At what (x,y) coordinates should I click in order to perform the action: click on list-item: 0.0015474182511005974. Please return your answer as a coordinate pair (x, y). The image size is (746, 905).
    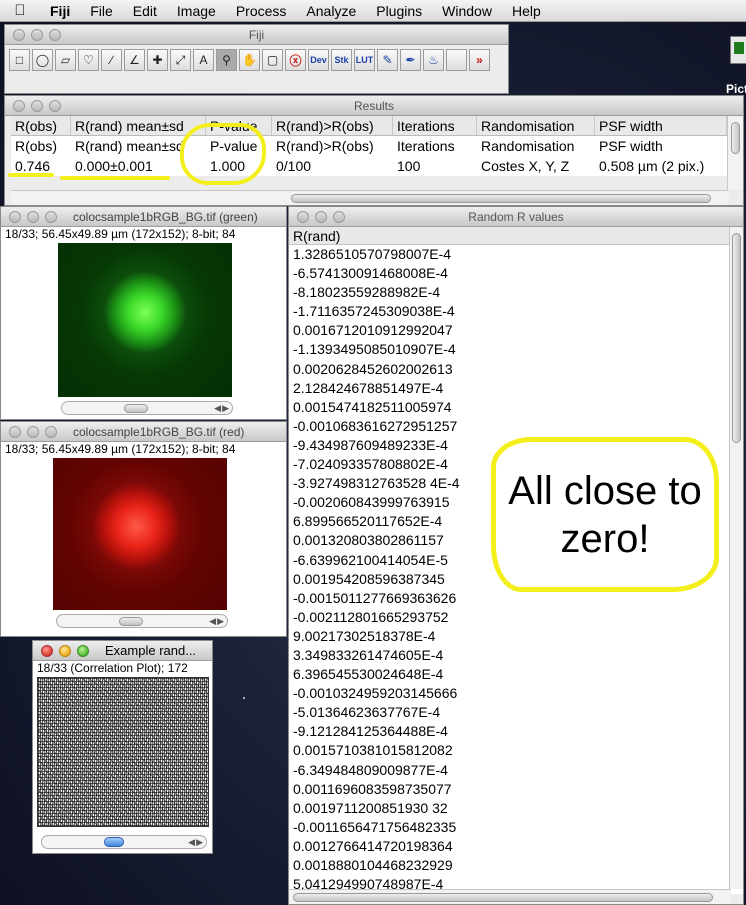
    Looking at the image, I should click on (518, 407).